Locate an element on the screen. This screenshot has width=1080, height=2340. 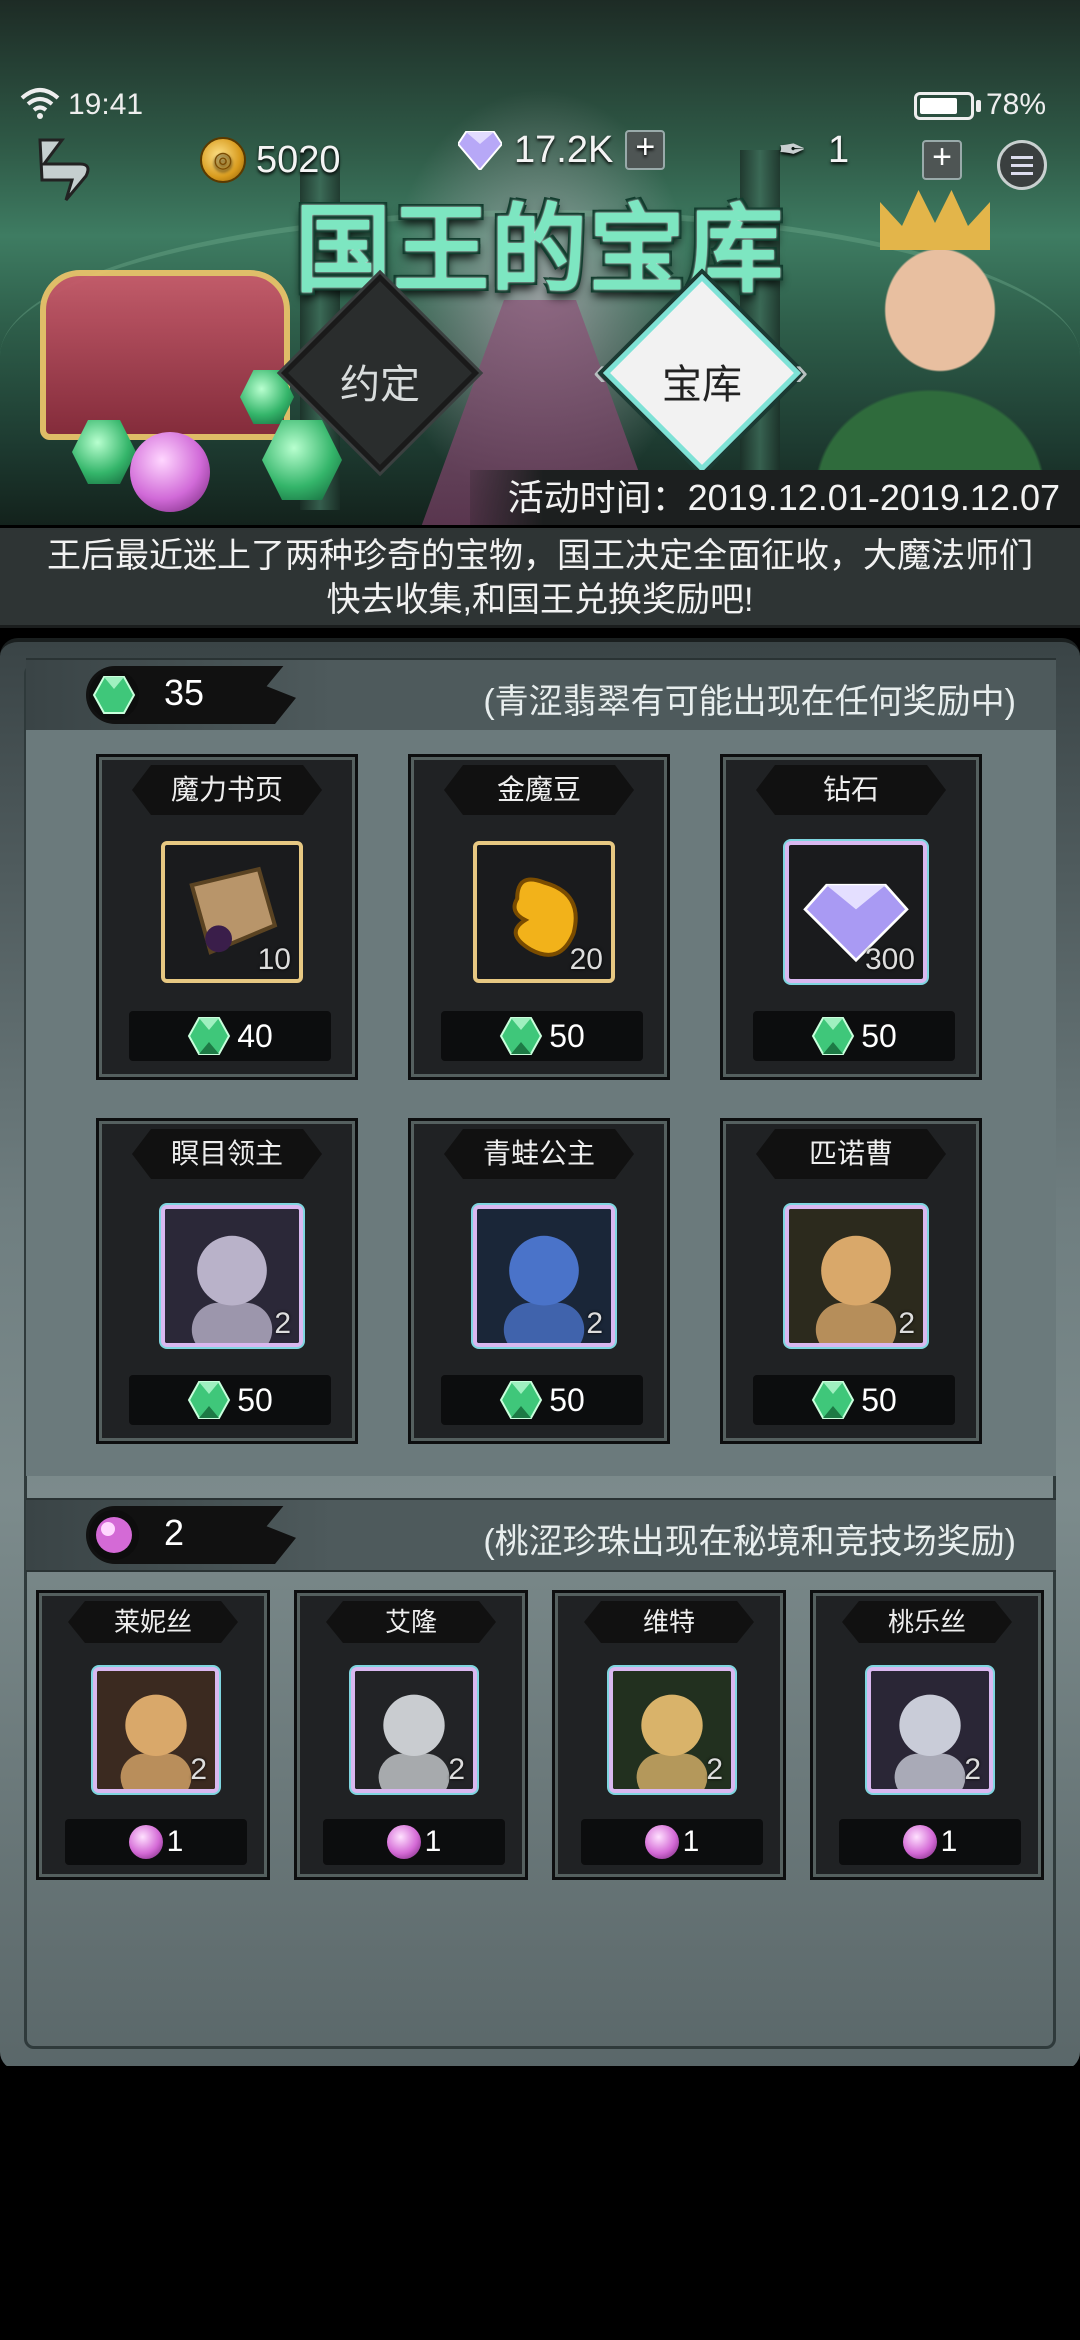
battery-icon is located at coordinates (944, 106).